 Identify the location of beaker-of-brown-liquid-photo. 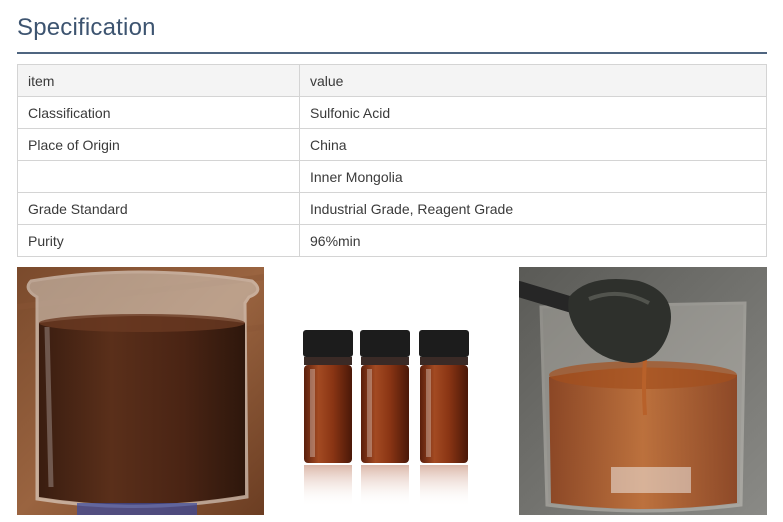
(140, 391).